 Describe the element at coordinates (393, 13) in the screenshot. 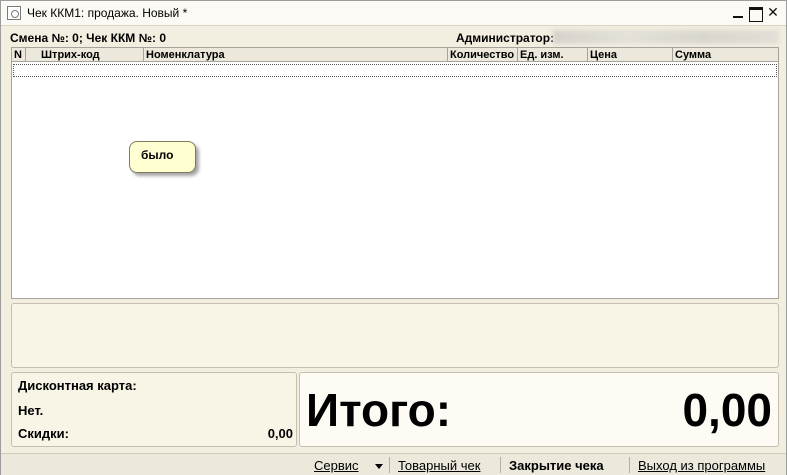

I see `title-bar: Чек ККМ1: продажа. Новый * ✕` at that location.